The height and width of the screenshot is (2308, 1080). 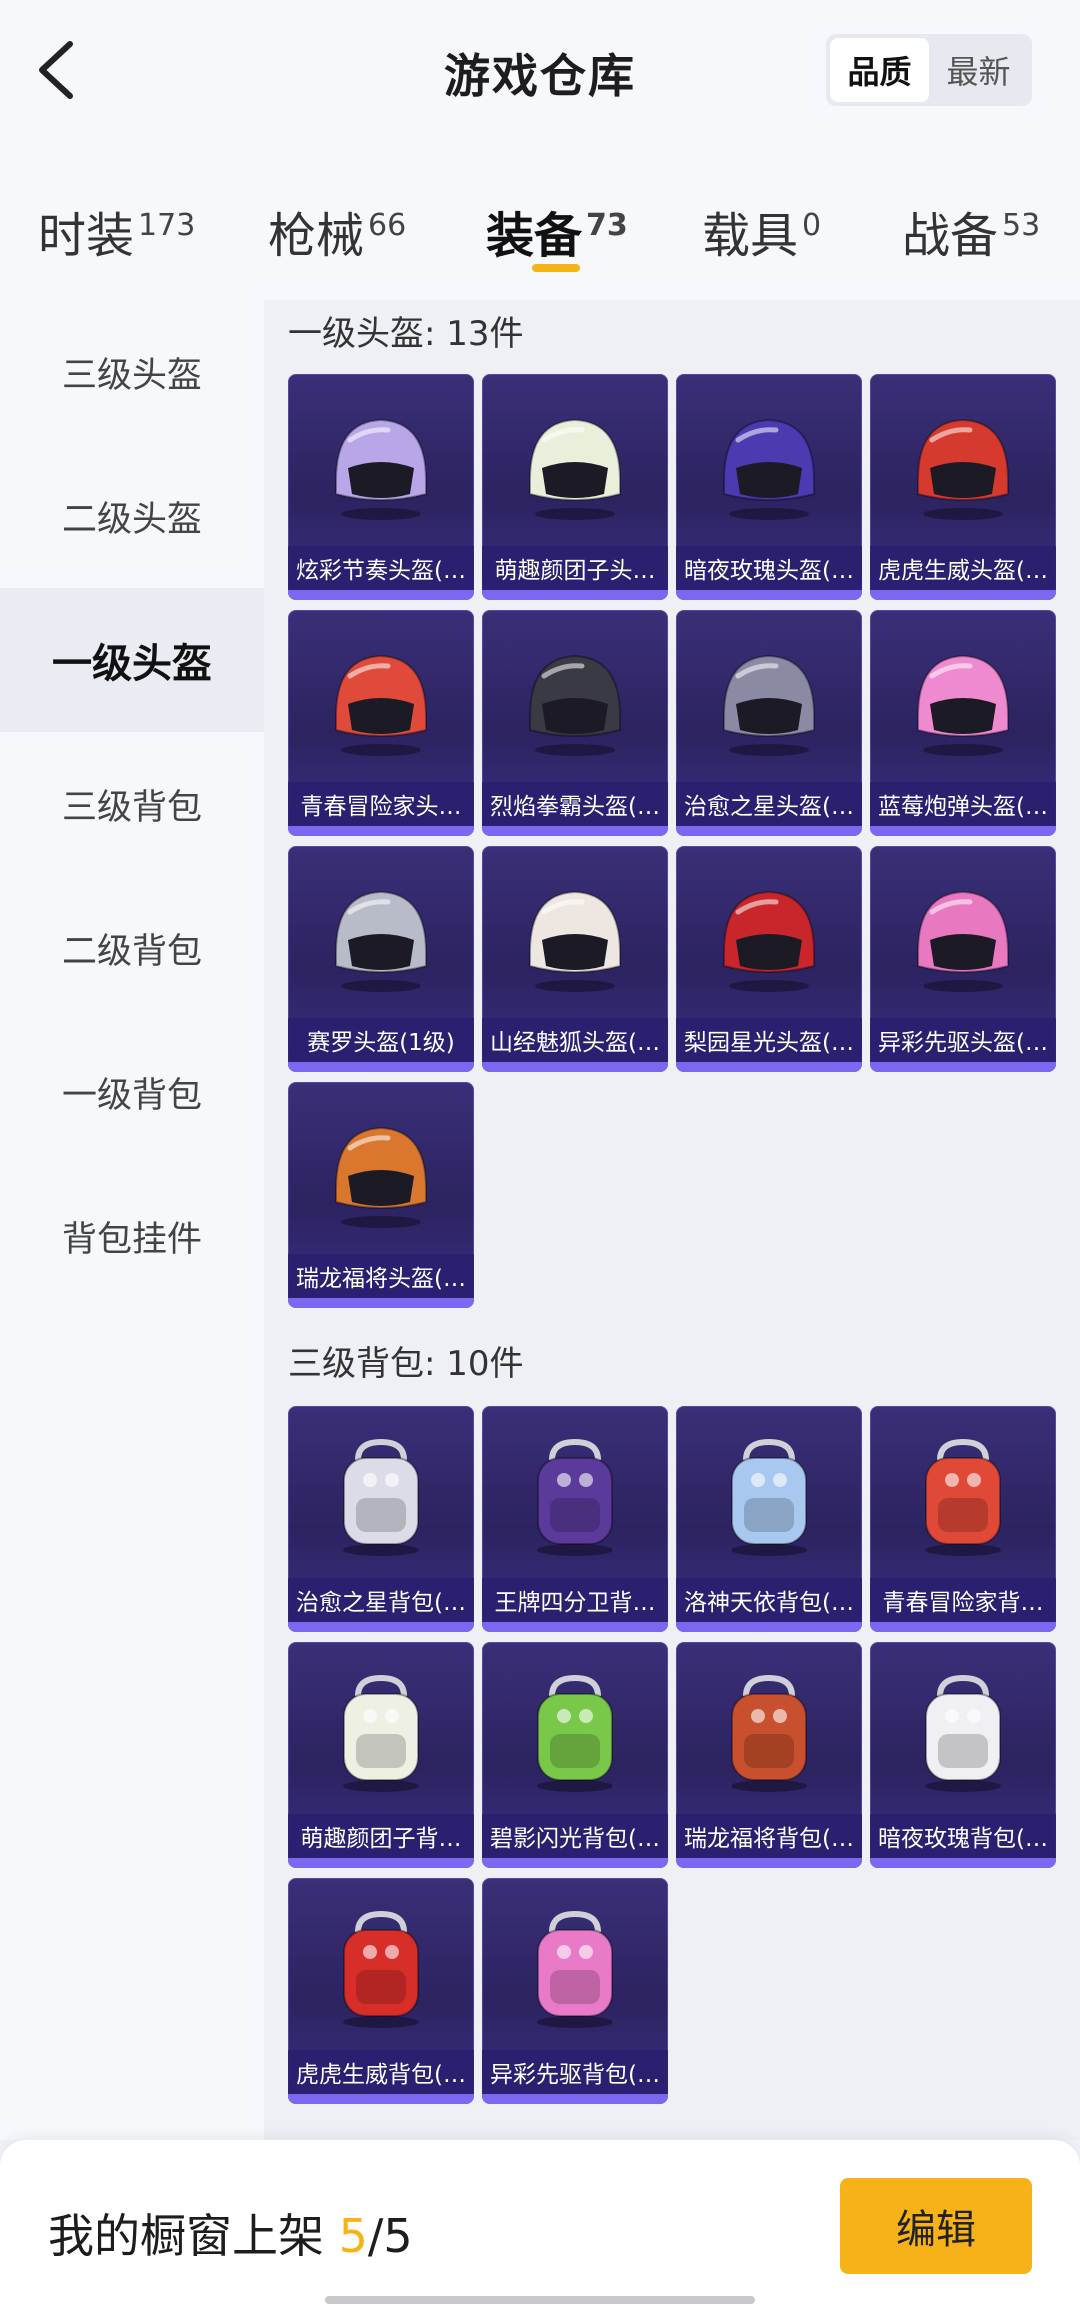 I want to click on edit-button: 编辑, so click(x=936, y=2226).